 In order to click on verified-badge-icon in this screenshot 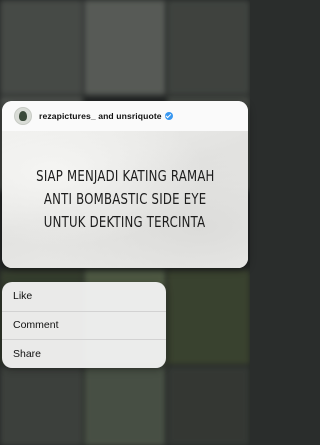, I will do `click(168, 116)`.